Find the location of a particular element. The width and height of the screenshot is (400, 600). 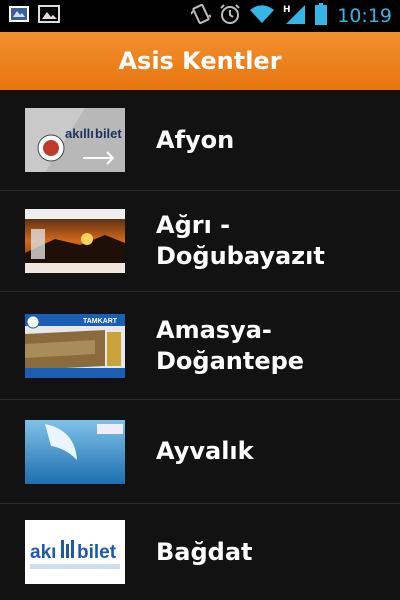

action-bar: Asis Kentler is located at coordinates (200, 61).